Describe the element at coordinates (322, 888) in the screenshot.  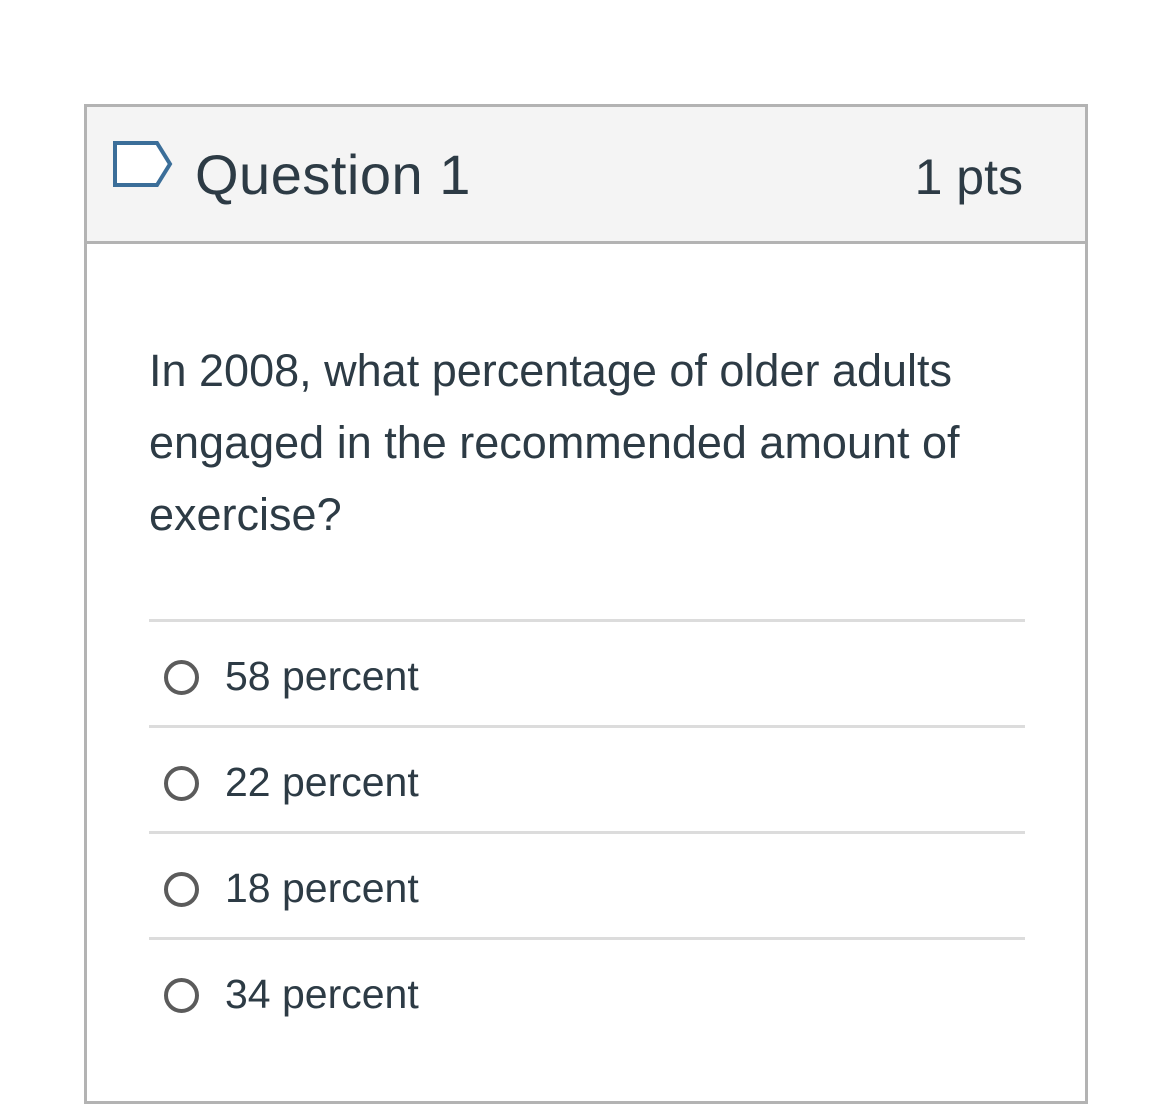
I see `answer-label: 18 percent` at that location.